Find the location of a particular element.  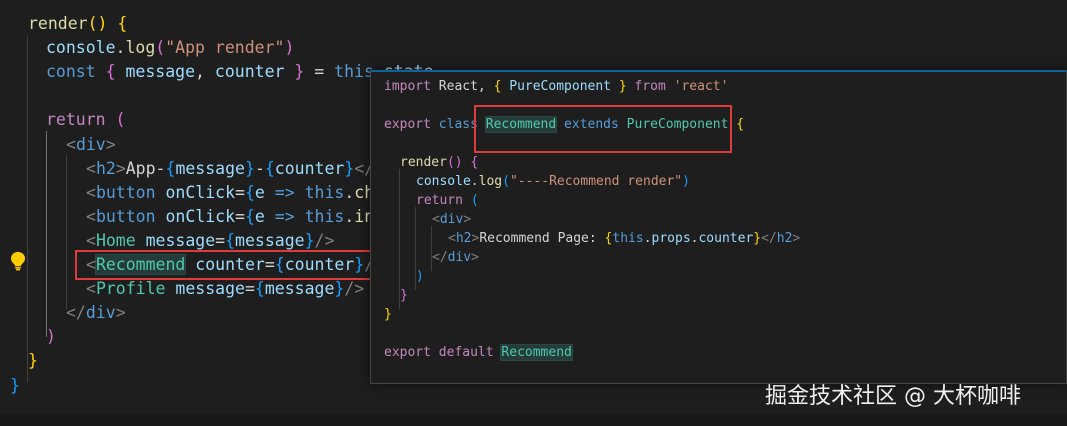

hover-code-line: export default Recommend is located at coordinates (478, 352).